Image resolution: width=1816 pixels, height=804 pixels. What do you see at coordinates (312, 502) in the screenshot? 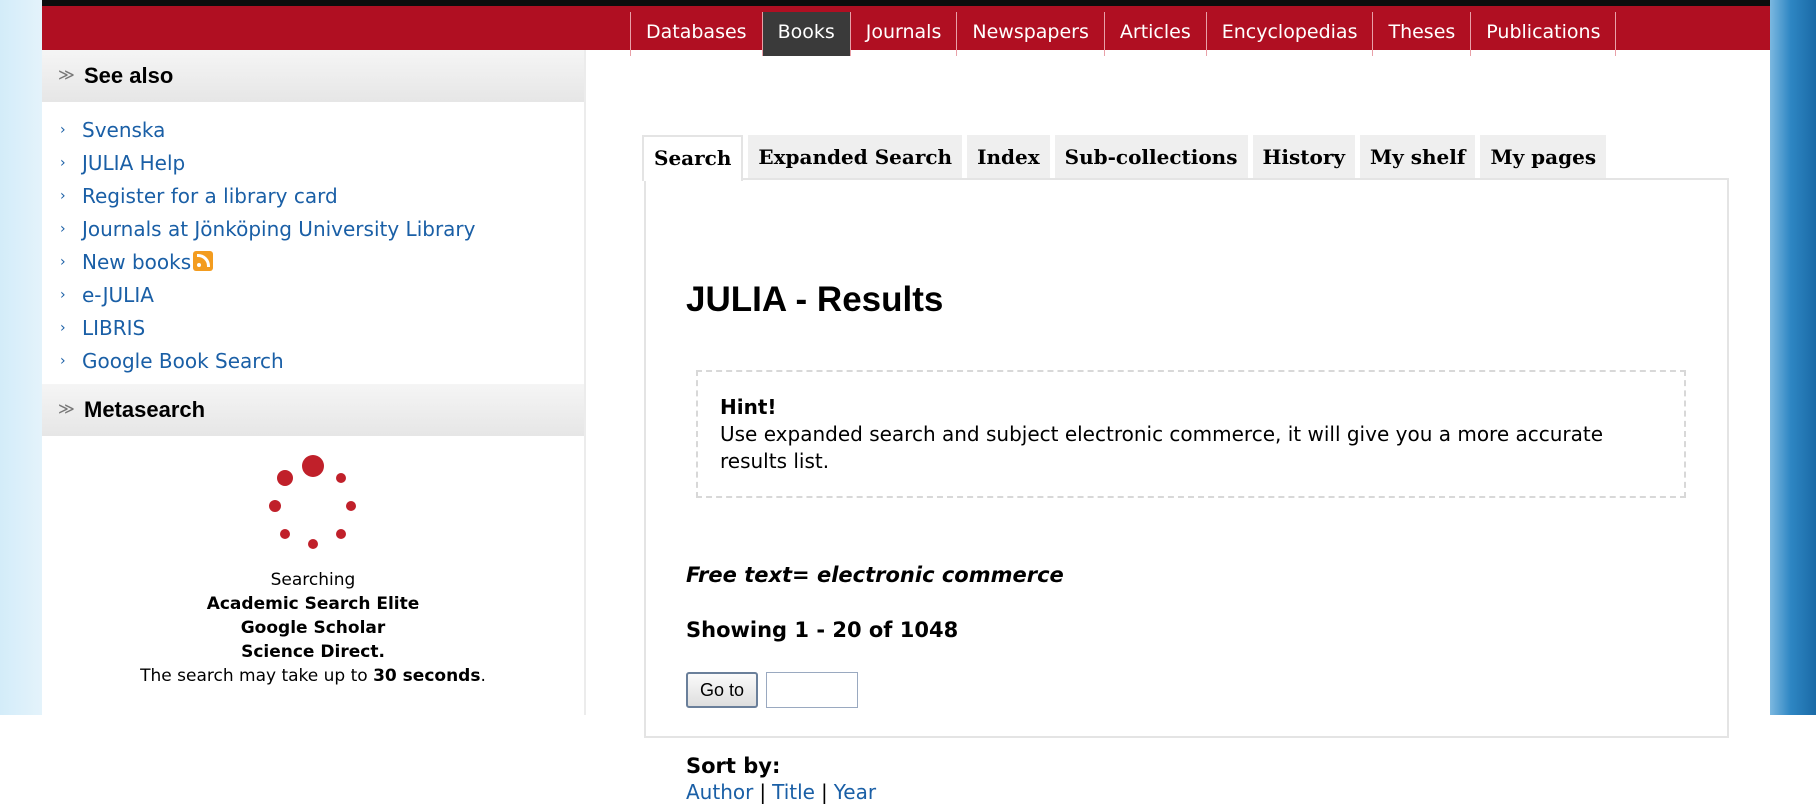
I see `loading-spinner-icon` at bounding box center [312, 502].